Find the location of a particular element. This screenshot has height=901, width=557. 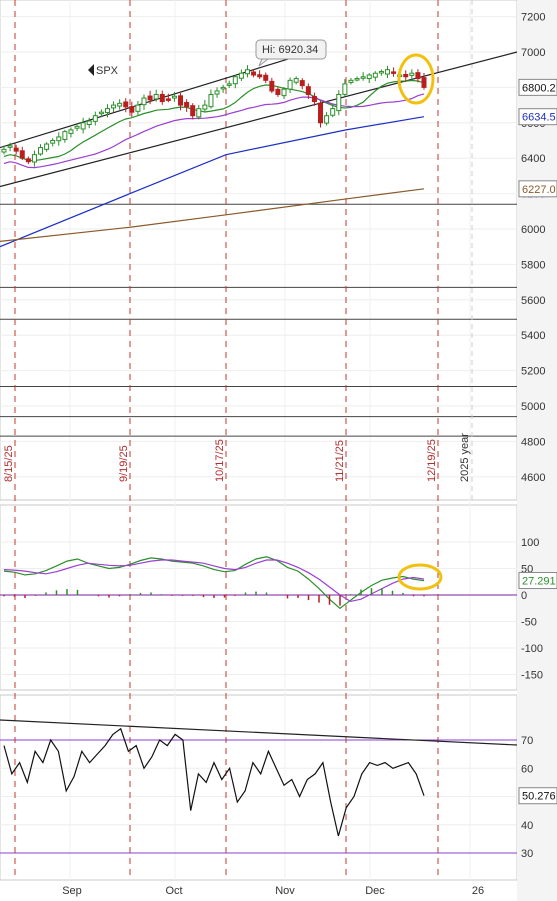

price-tick-label: 7000 is located at coordinates (533, 53).